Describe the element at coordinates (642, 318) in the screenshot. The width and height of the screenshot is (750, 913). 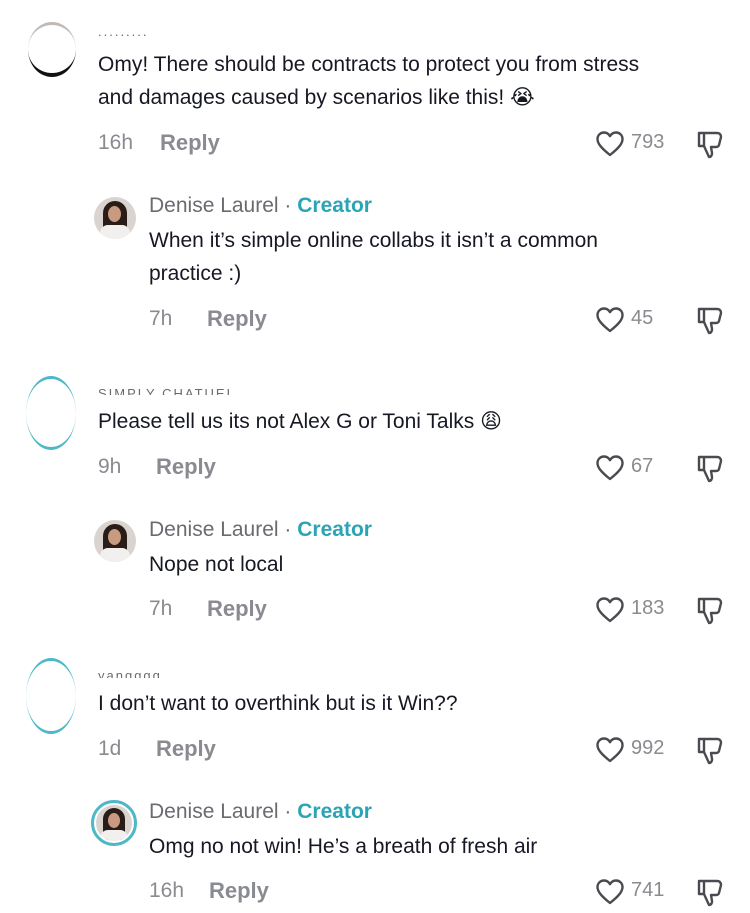
I see `like-count: 45` at that location.